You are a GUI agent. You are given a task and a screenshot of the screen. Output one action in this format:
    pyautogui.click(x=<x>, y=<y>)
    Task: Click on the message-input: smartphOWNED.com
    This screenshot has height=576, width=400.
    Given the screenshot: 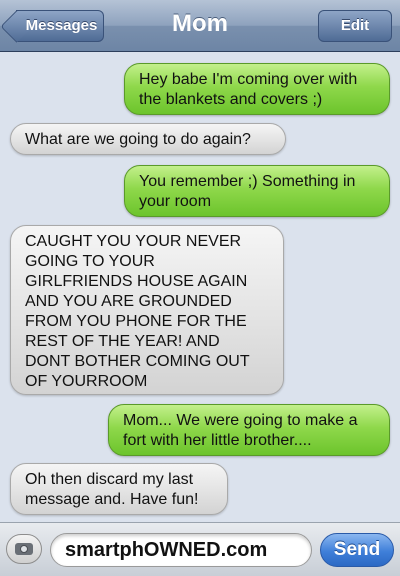 What is the action you would take?
    pyautogui.click(x=181, y=550)
    